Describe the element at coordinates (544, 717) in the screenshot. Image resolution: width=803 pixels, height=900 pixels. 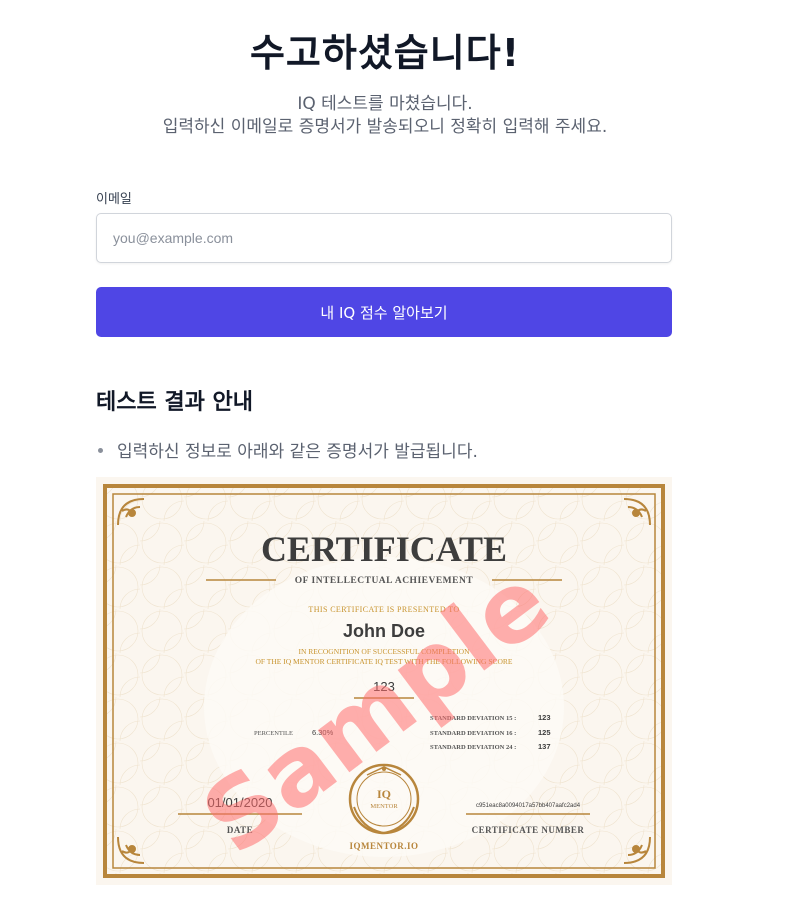
I see `sd15-value: 123` at that location.